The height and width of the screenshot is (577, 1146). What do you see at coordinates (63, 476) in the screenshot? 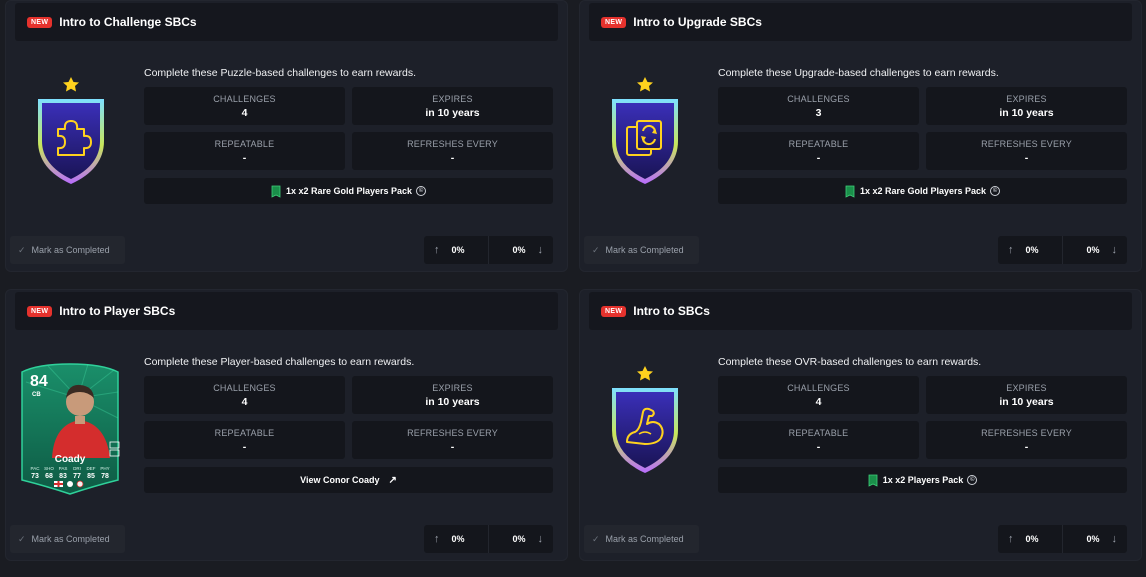
I see `stat-value-pas: 83` at bounding box center [63, 476].